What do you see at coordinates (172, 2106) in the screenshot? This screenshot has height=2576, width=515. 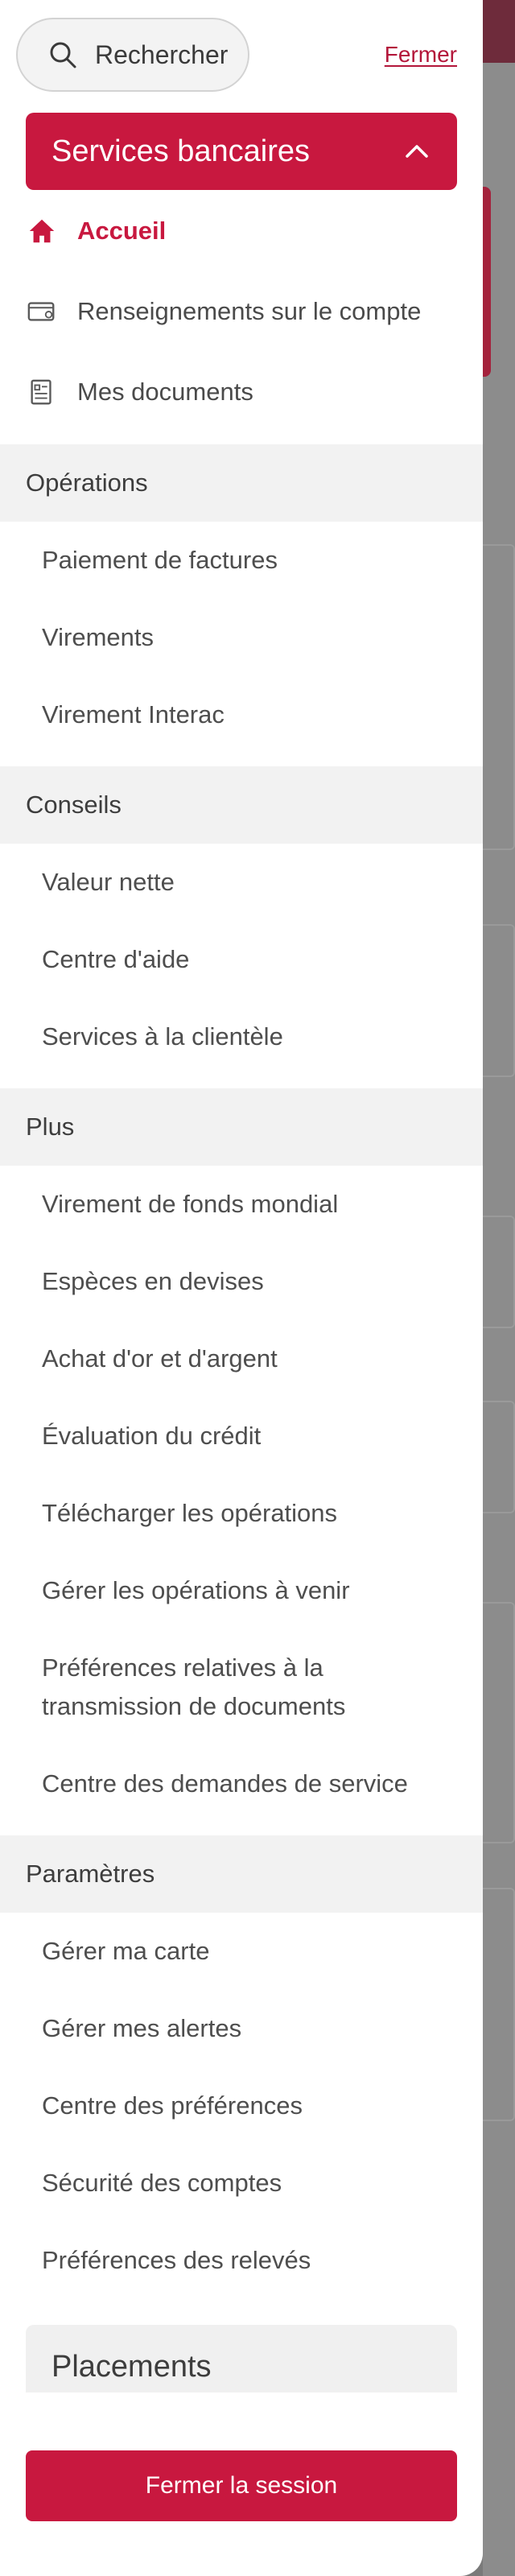 I see `menu-item-preference-center: Centre des préférences` at bounding box center [172, 2106].